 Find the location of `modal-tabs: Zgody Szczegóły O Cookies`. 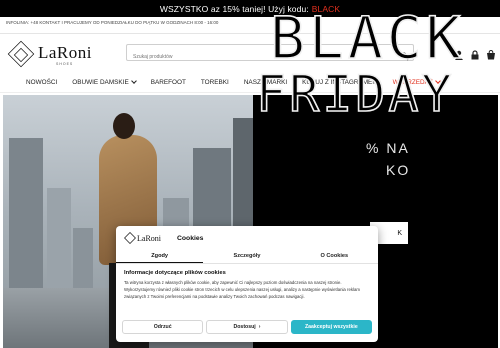

modal-tabs: Zgody Szczegóły O Cookies is located at coordinates (247, 256).